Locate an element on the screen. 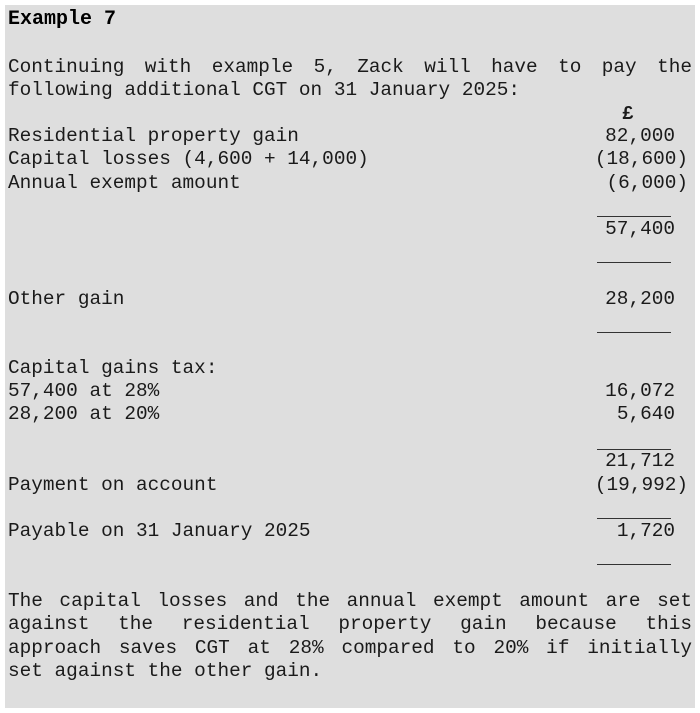 This screenshot has width=700, height=713. row-amount: (6,000) is located at coordinates (647, 183).